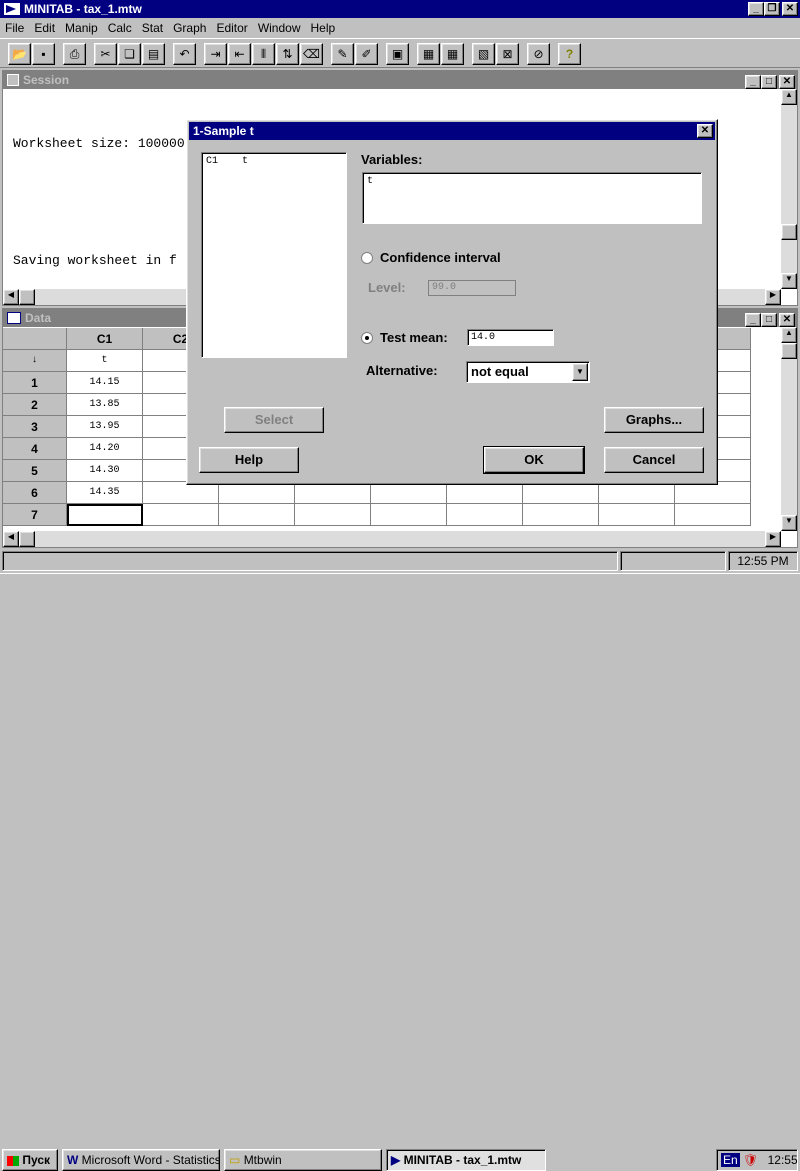 The width and height of the screenshot is (800, 1171). I want to click on confidence-interval-radio, so click(367, 258).